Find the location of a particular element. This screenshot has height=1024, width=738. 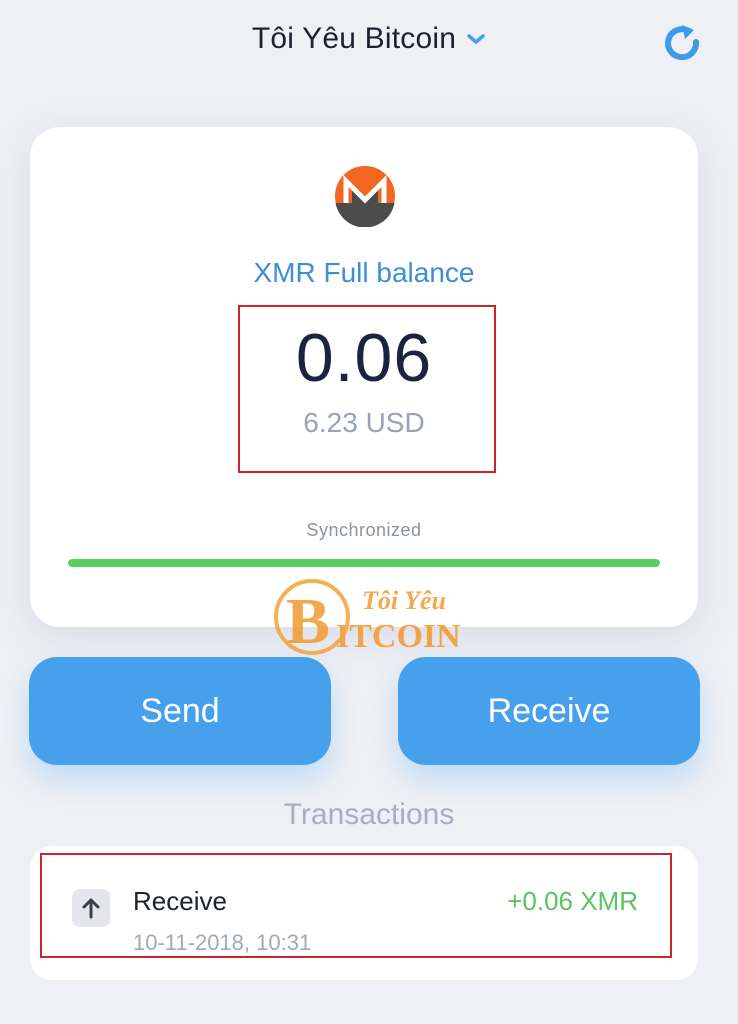

svg-text: Tôi Yêu is located at coordinates (404, 600).